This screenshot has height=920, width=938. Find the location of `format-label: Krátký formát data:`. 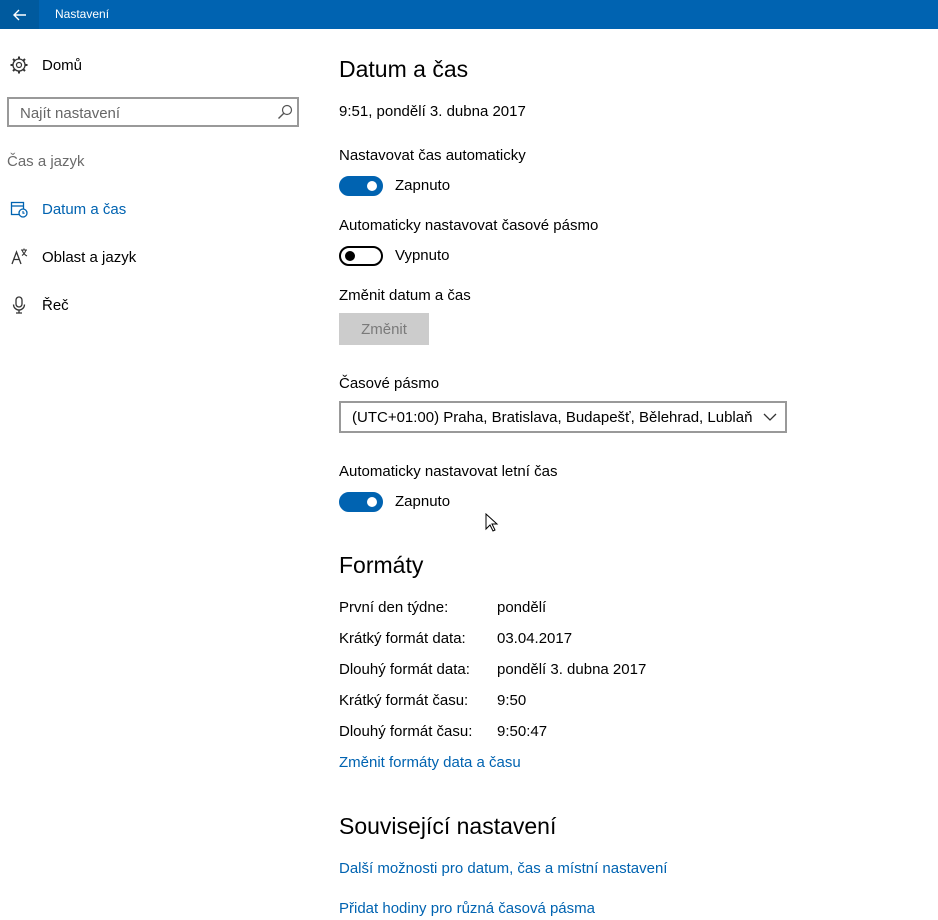

format-label: Krátký formát data: is located at coordinates (402, 638).